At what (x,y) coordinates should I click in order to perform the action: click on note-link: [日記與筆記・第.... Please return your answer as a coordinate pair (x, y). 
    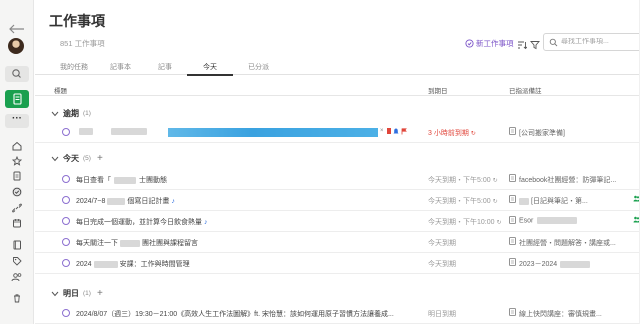
    Looking at the image, I should click on (553, 201).